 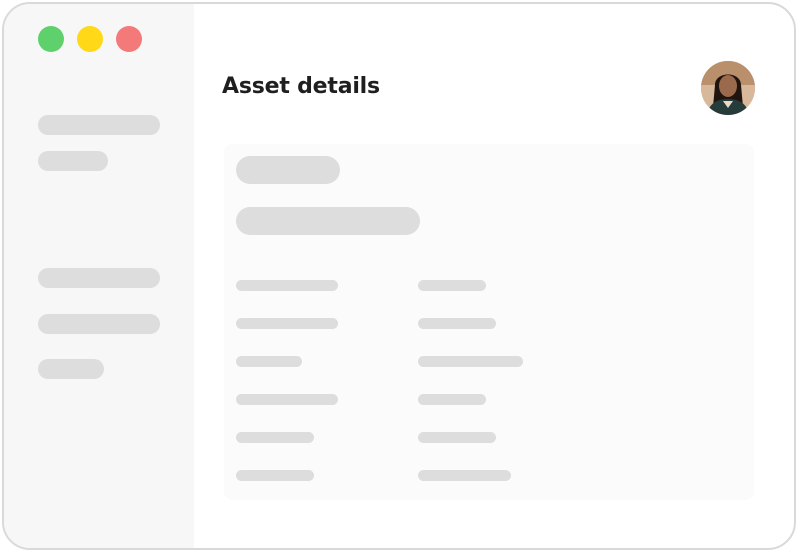 I want to click on avatar-portrait, so click(x=728, y=88).